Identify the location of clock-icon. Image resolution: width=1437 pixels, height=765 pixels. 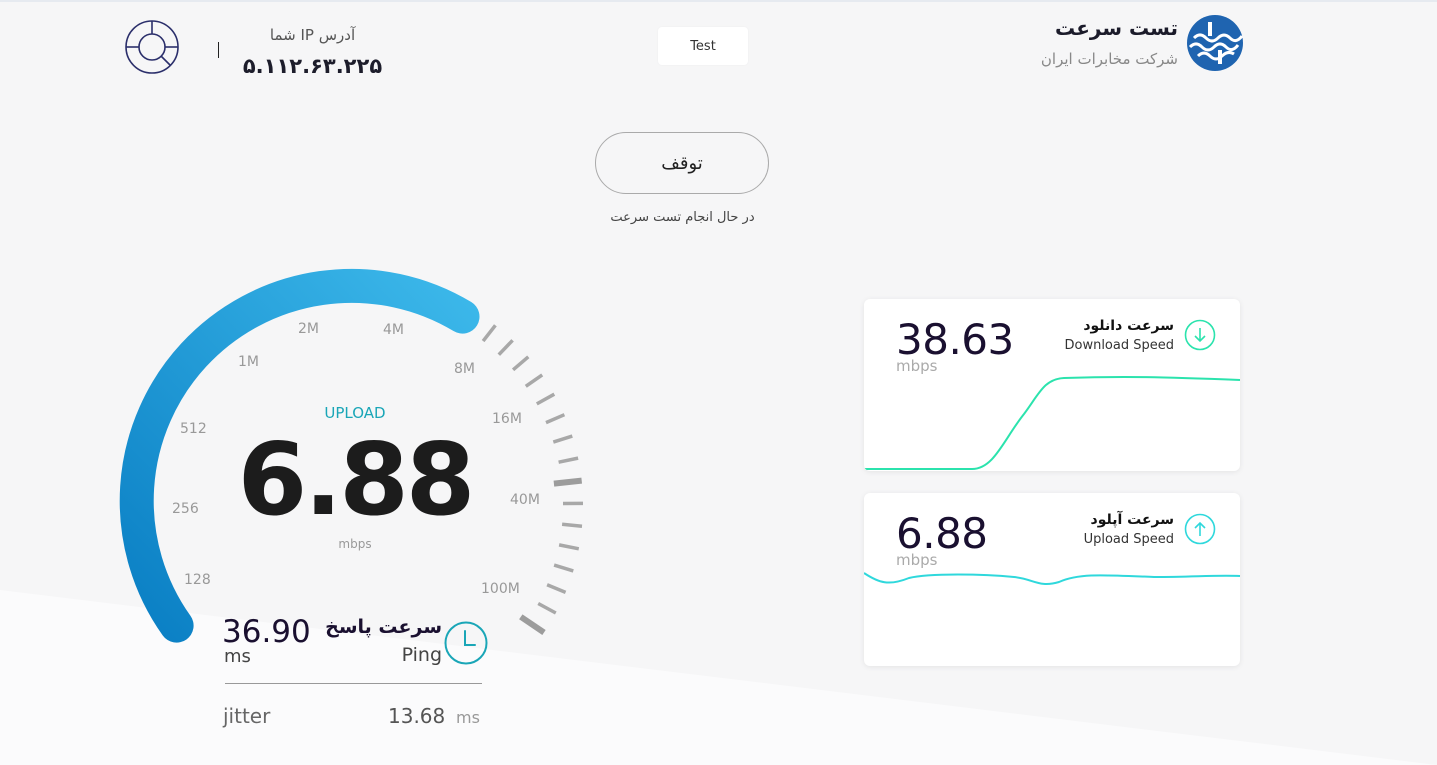
(466, 643).